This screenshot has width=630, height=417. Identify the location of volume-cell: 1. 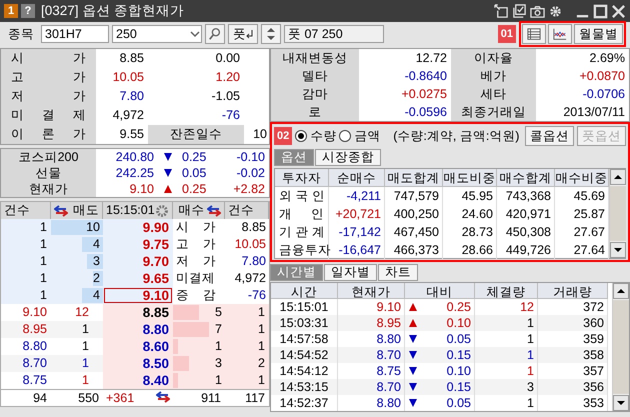
(506, 323).